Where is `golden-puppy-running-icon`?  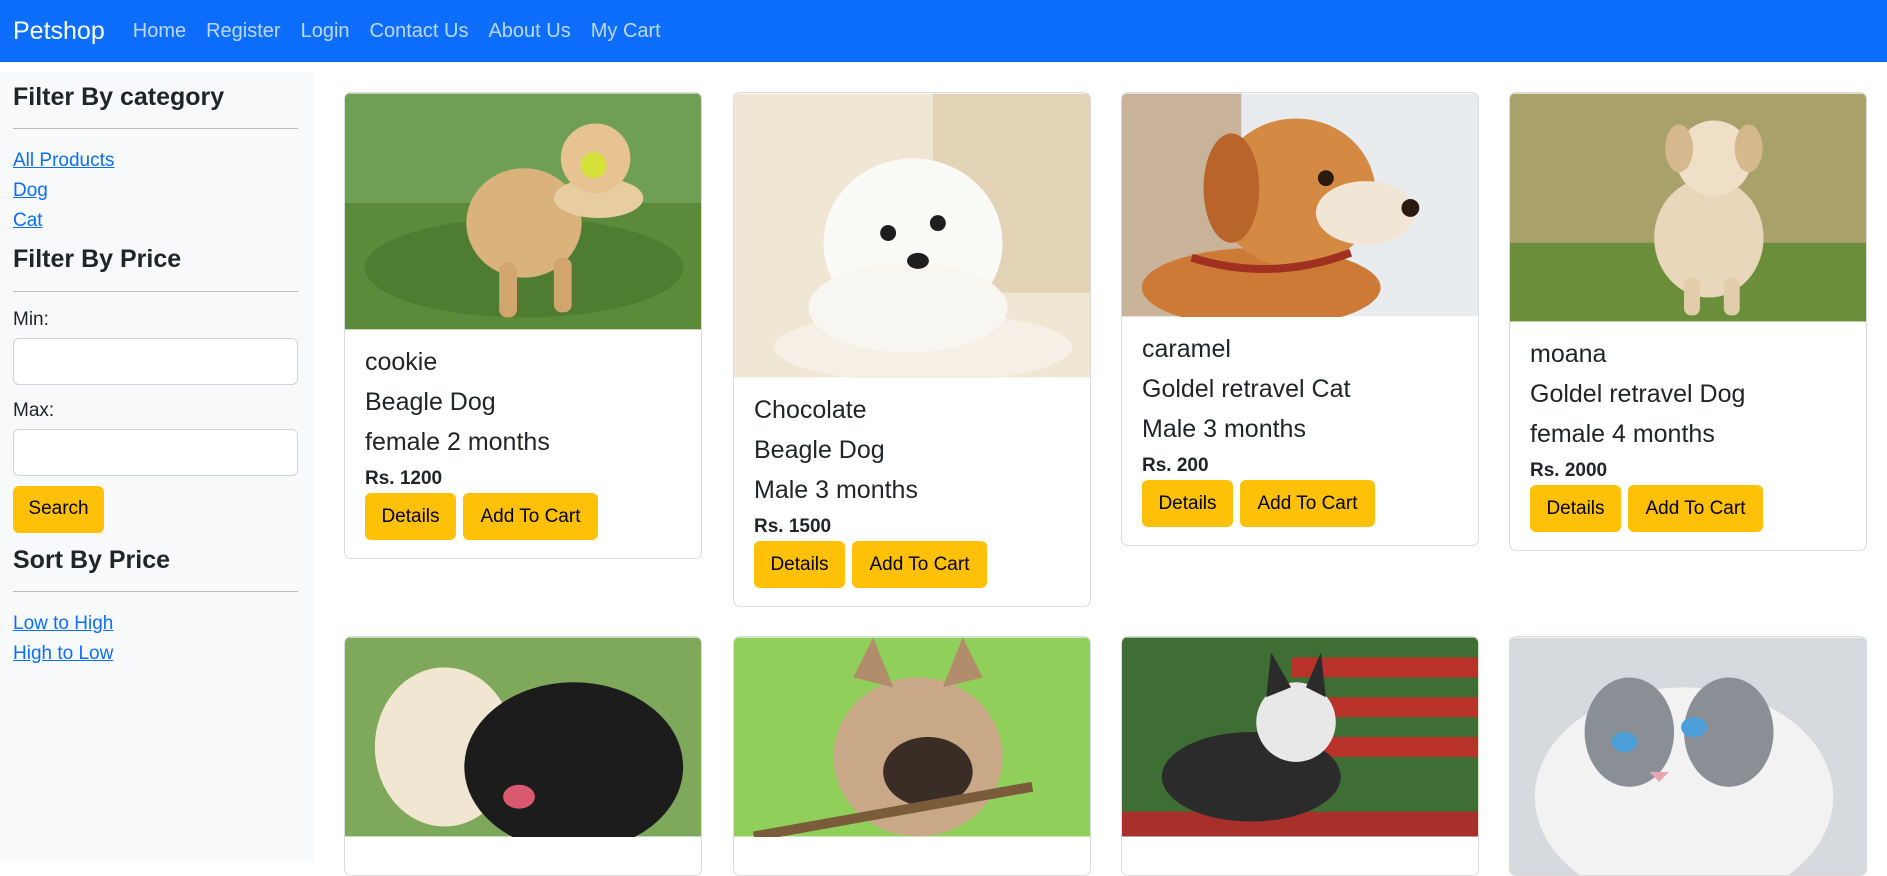 golden-puppy-running-icon is located at coordinates (1688, 207).